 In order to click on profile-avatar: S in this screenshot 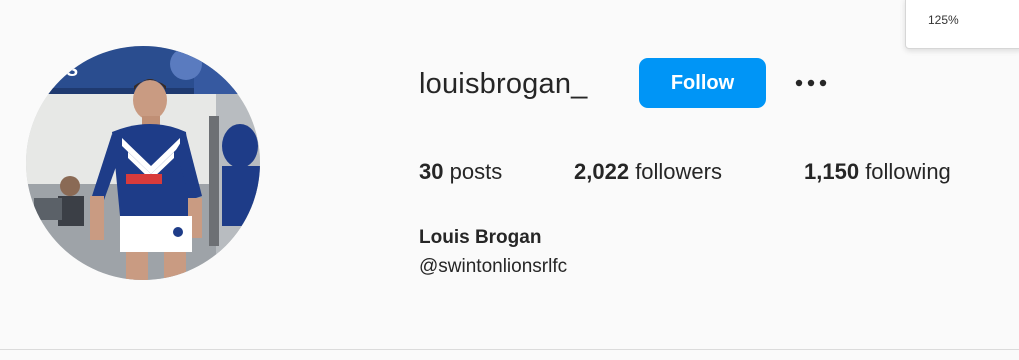, I will do `click(143, 163)`.